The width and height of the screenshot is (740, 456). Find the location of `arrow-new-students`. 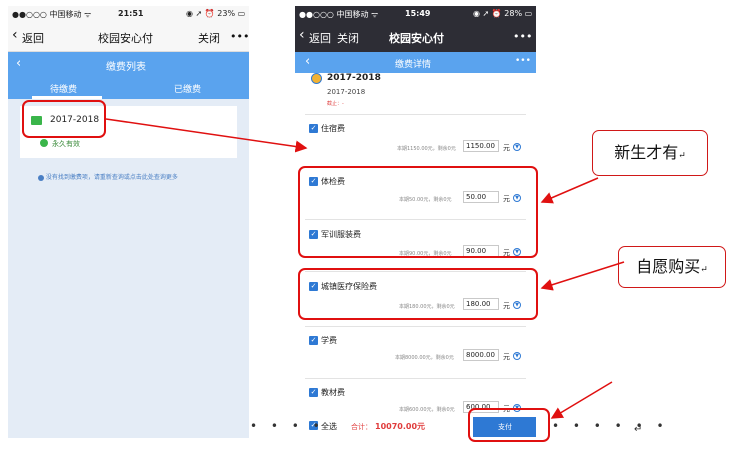

arrow-new-students is located at coordinates (569, 190).